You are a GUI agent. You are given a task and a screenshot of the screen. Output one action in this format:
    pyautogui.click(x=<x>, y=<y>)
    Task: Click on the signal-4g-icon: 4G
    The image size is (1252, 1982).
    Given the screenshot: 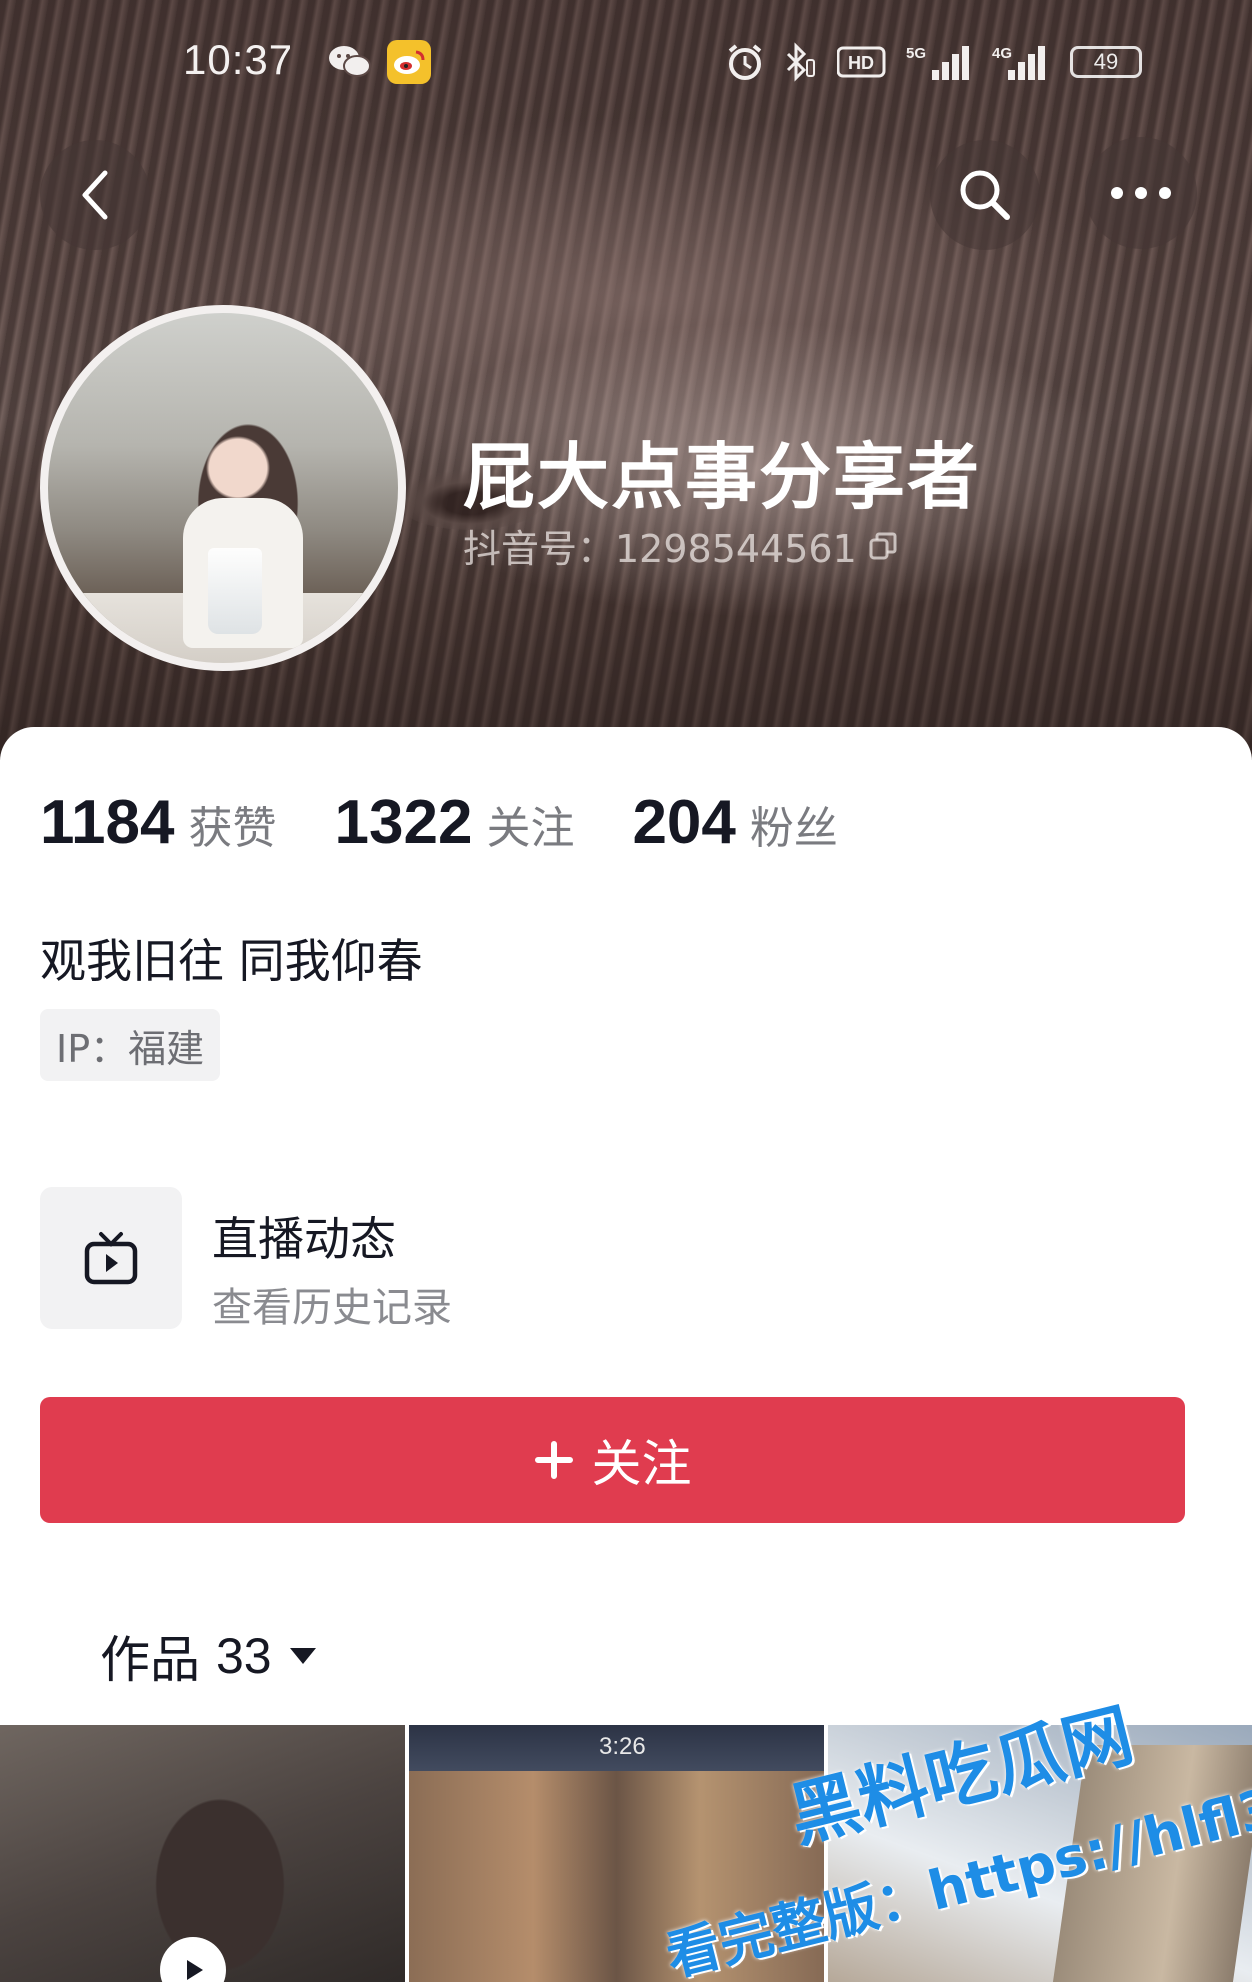 What is the action you would take?
    pyautogui.click(x=1022, y=62)
    